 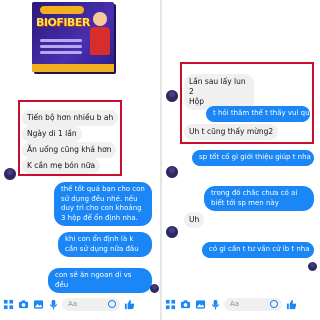 What do you see at coordinates (100, 280) in the screenshot?
I see `outgoing-message: con sẽ ăn ngoan di vs đều` at bounding box center [100, 280].